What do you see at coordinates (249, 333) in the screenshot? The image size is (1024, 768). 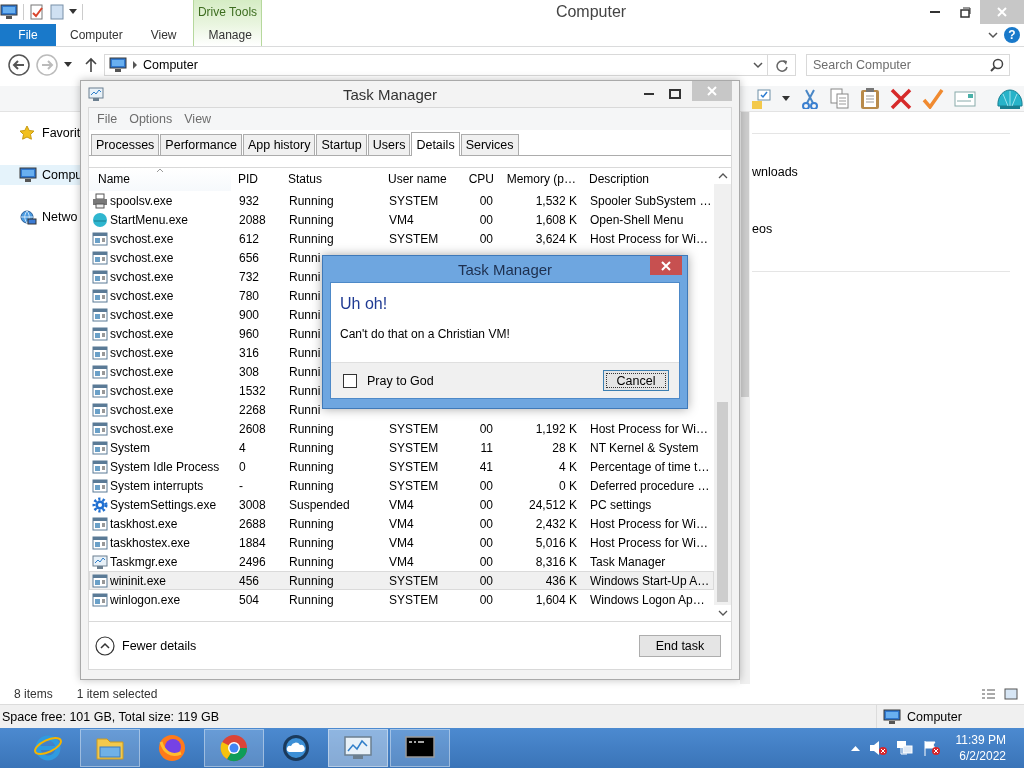 I see `table-cell: 960` at bounding box center [249, 333].